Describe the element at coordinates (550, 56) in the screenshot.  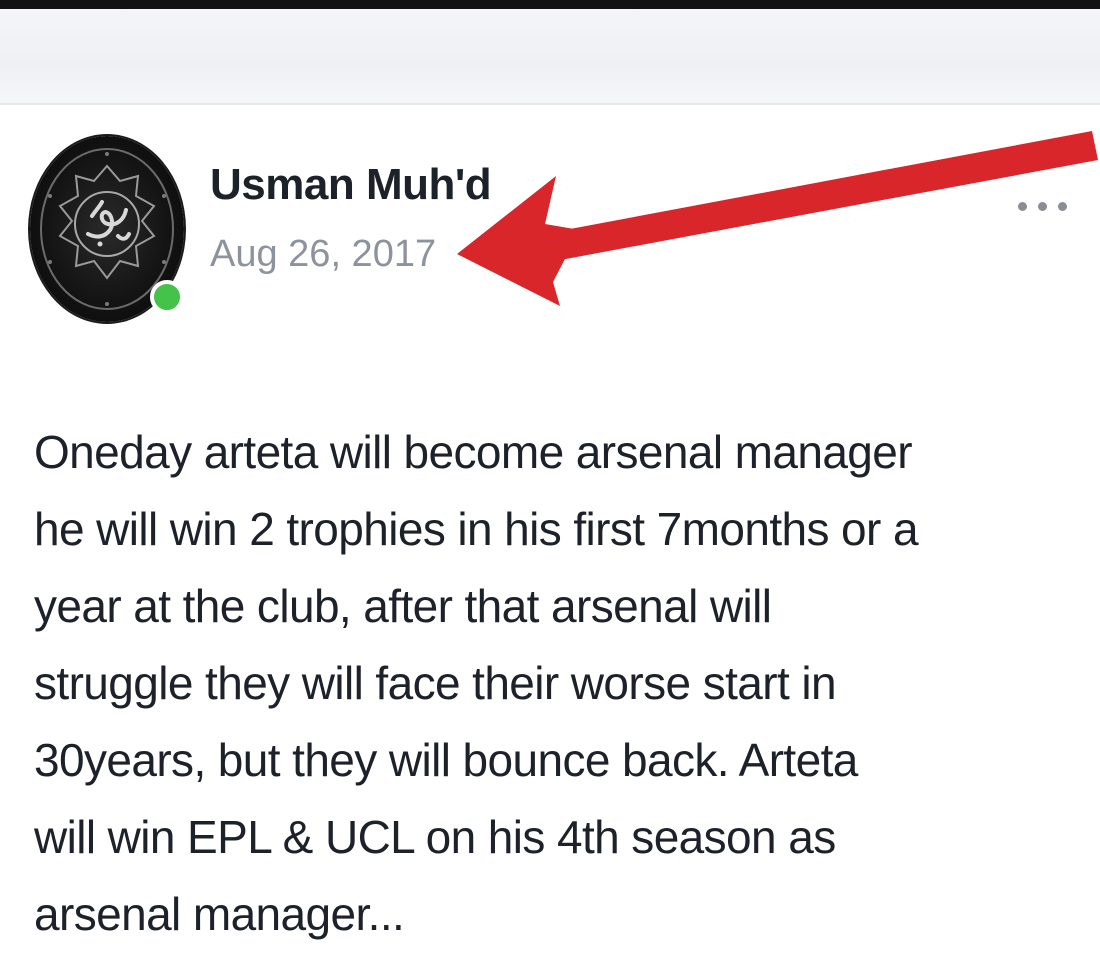
I see `header-band` at that location.